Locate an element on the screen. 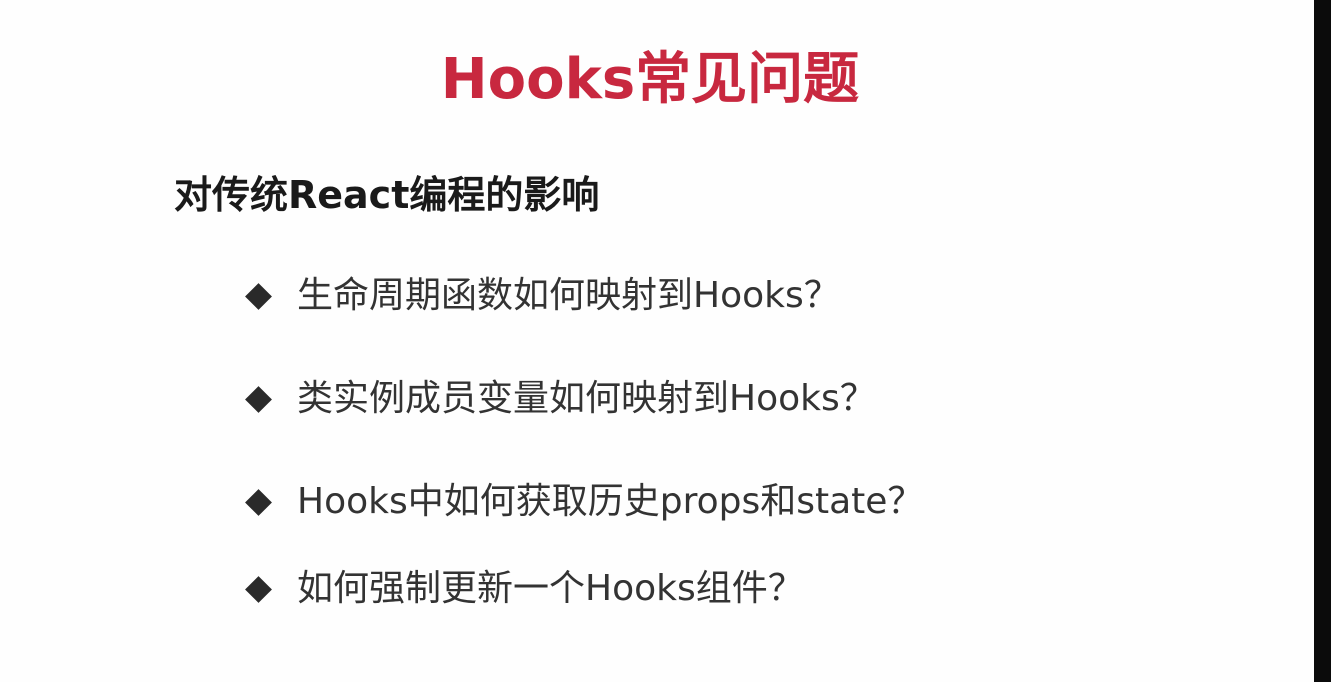 The width and height of the screenshot is (1331, 682). list-item: 生命周期函数如何映射到Hooks？ is located at coordinates (542, 296).